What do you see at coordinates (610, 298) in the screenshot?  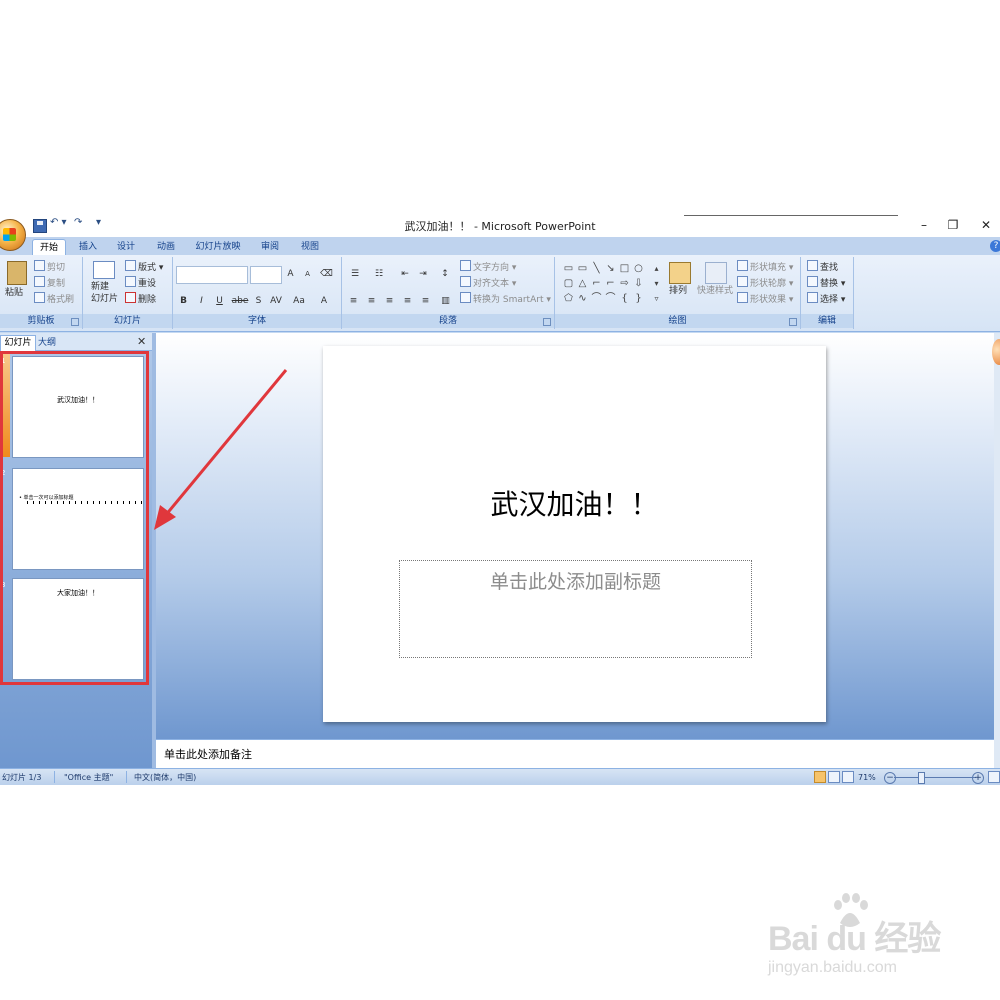 I see `arc-shape-icon: ⌒` at bounding box center [610, 298].